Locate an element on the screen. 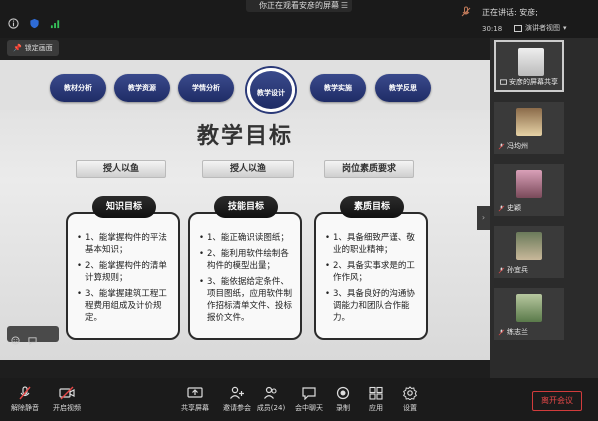  participant-name-row: 安彦的屏幕共享 is located at coordinates (529, 82).